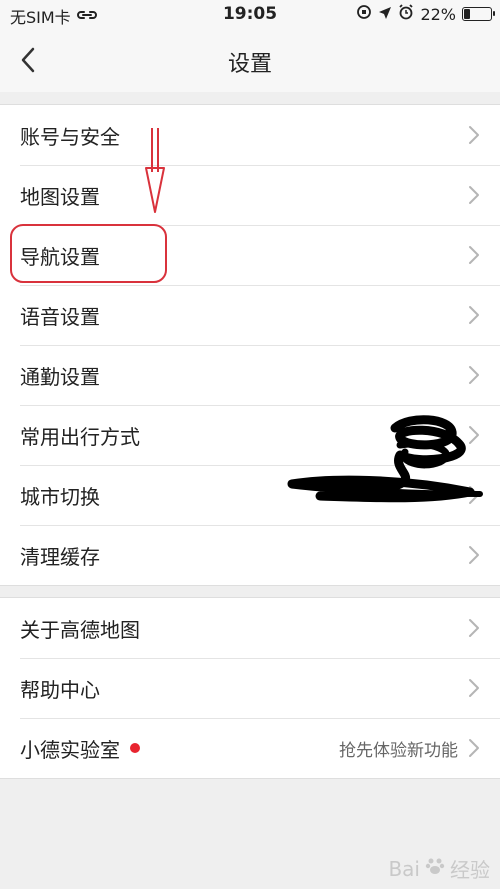 This screenshot has height=889, width=500. What do you see at coordinates (364, 14) in the screenshot?
I see `rotation-lock-icon` at bounding box center [364, 14].